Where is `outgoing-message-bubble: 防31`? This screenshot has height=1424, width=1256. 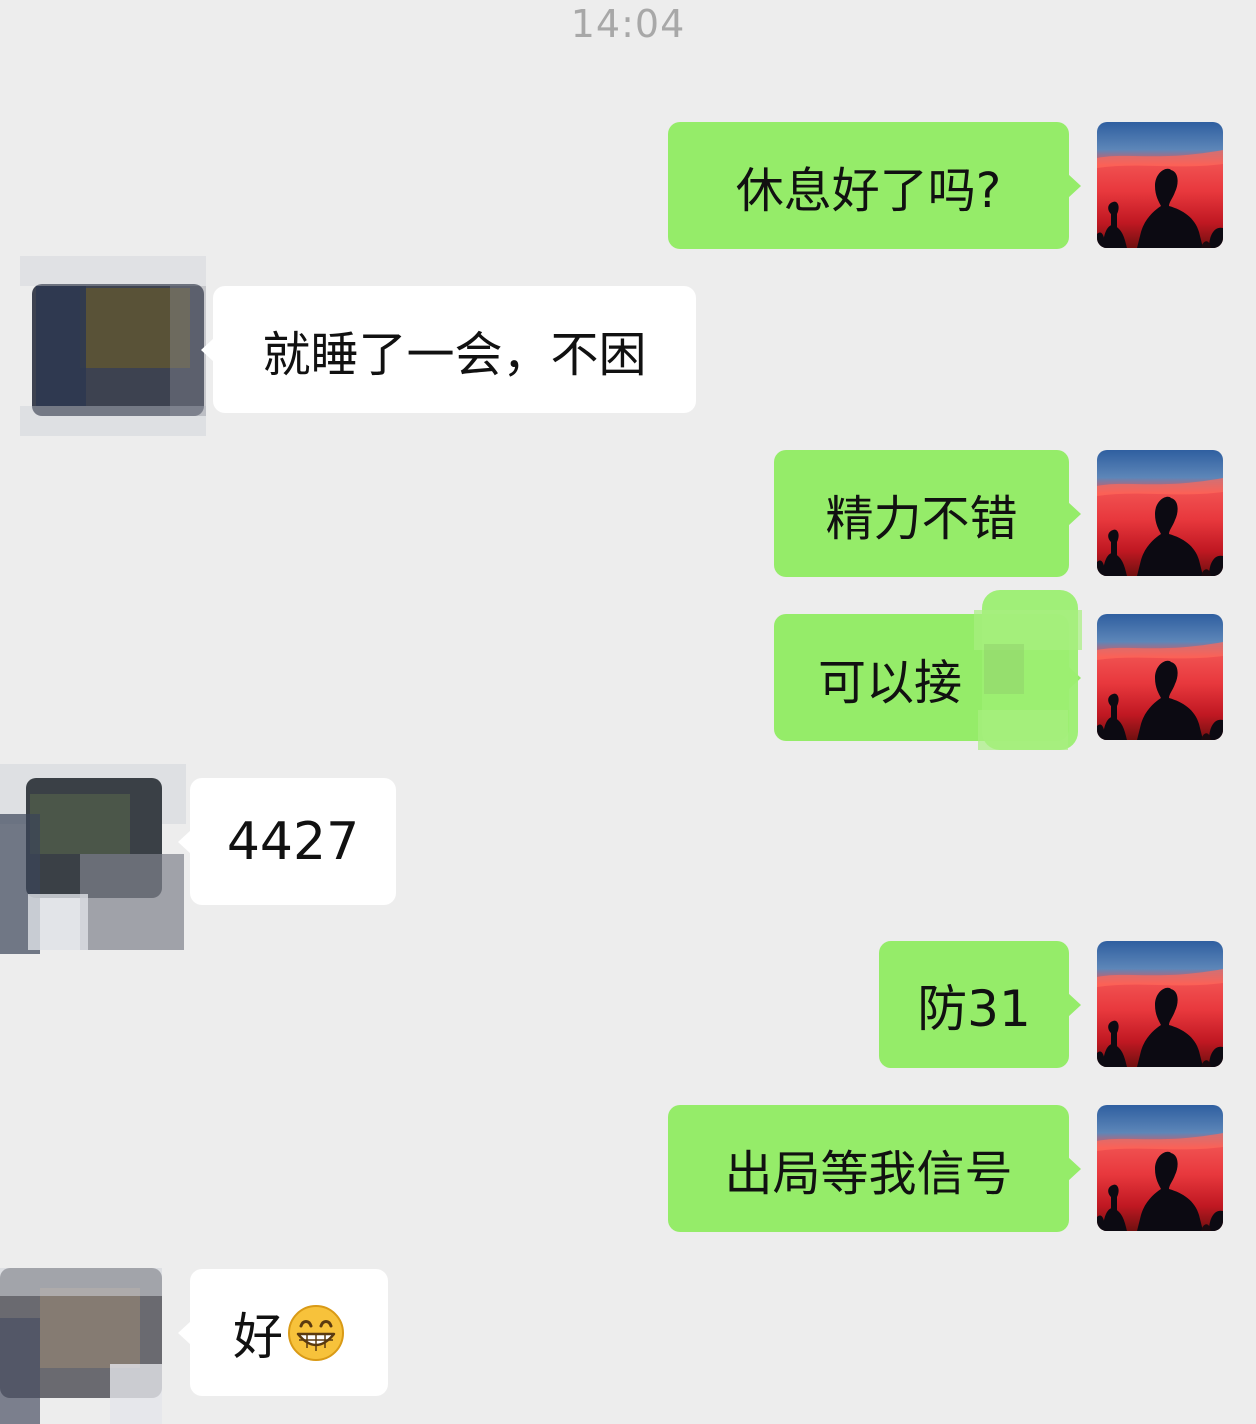
outgoing-message-bubble: 防31 is located at coordinates (980, 1004).